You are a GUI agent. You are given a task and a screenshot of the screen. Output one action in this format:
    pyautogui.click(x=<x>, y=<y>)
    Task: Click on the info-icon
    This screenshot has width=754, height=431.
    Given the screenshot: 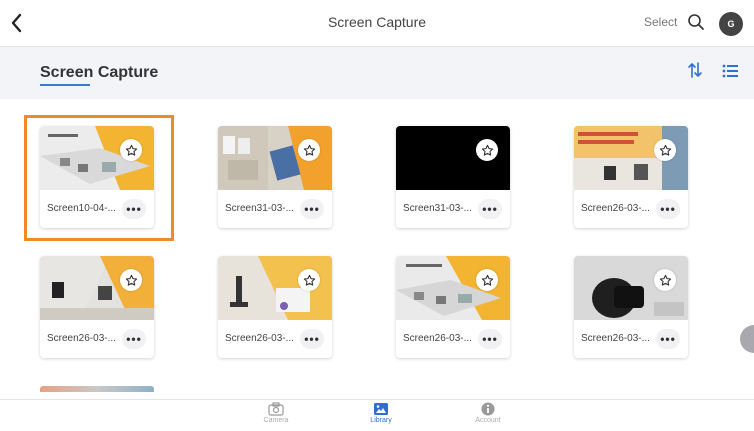 What is the action you would take?
    pyautogui.click(x=488, y=409)
    